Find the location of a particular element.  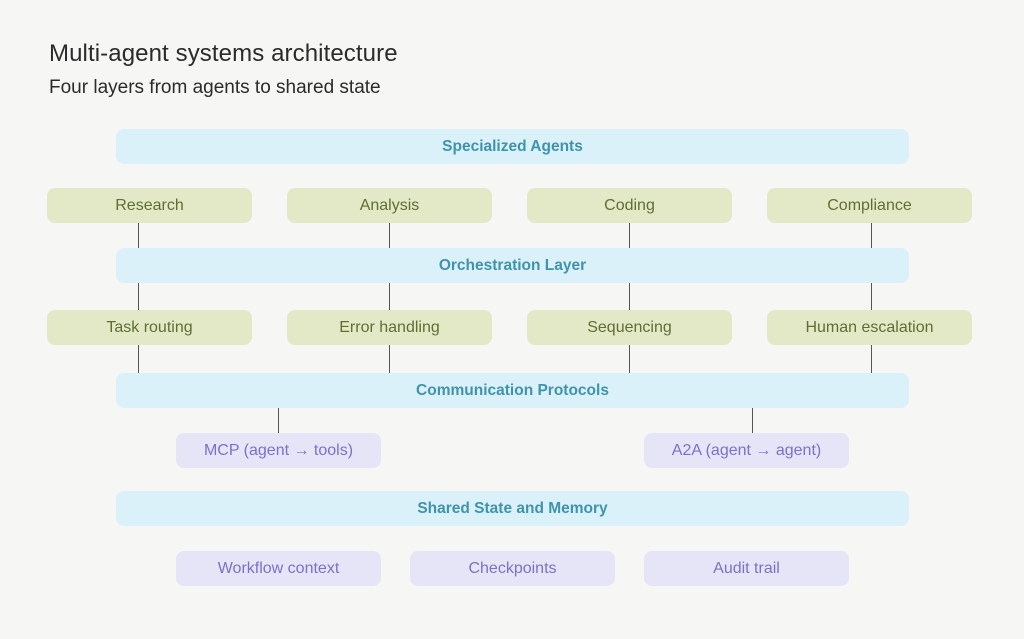

layer-shared-state-memory: Shared State and Memory is located at coordinates (512, 508).